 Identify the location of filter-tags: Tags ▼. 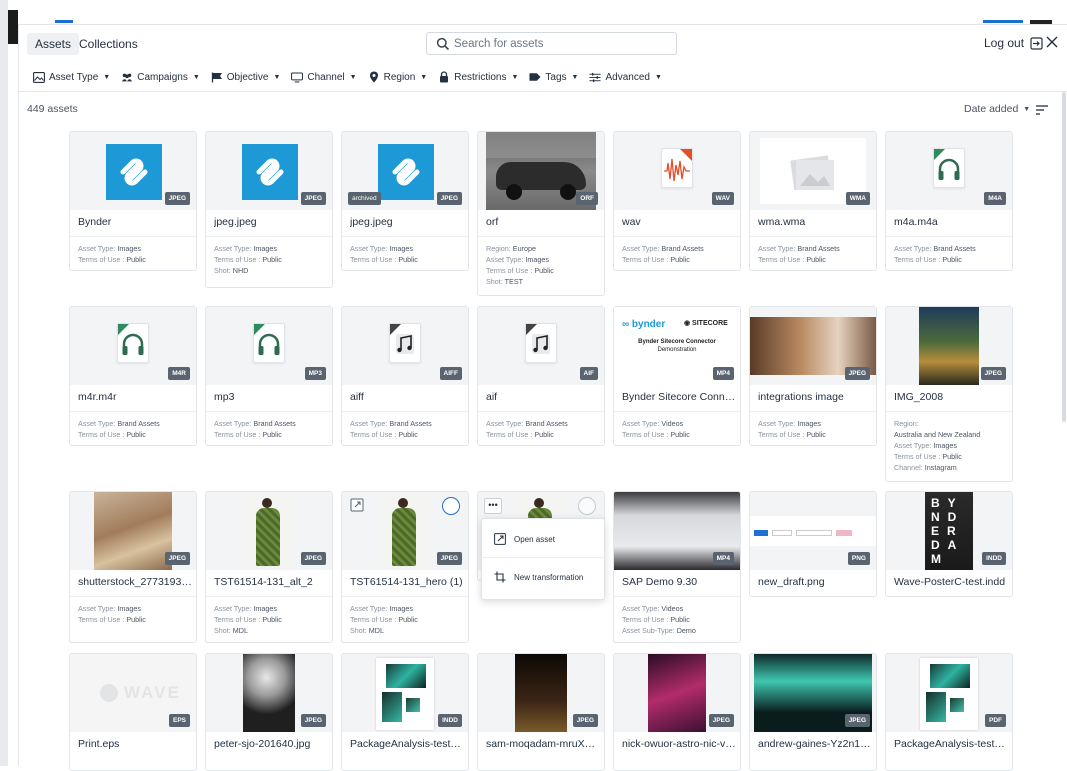
(553, 77).